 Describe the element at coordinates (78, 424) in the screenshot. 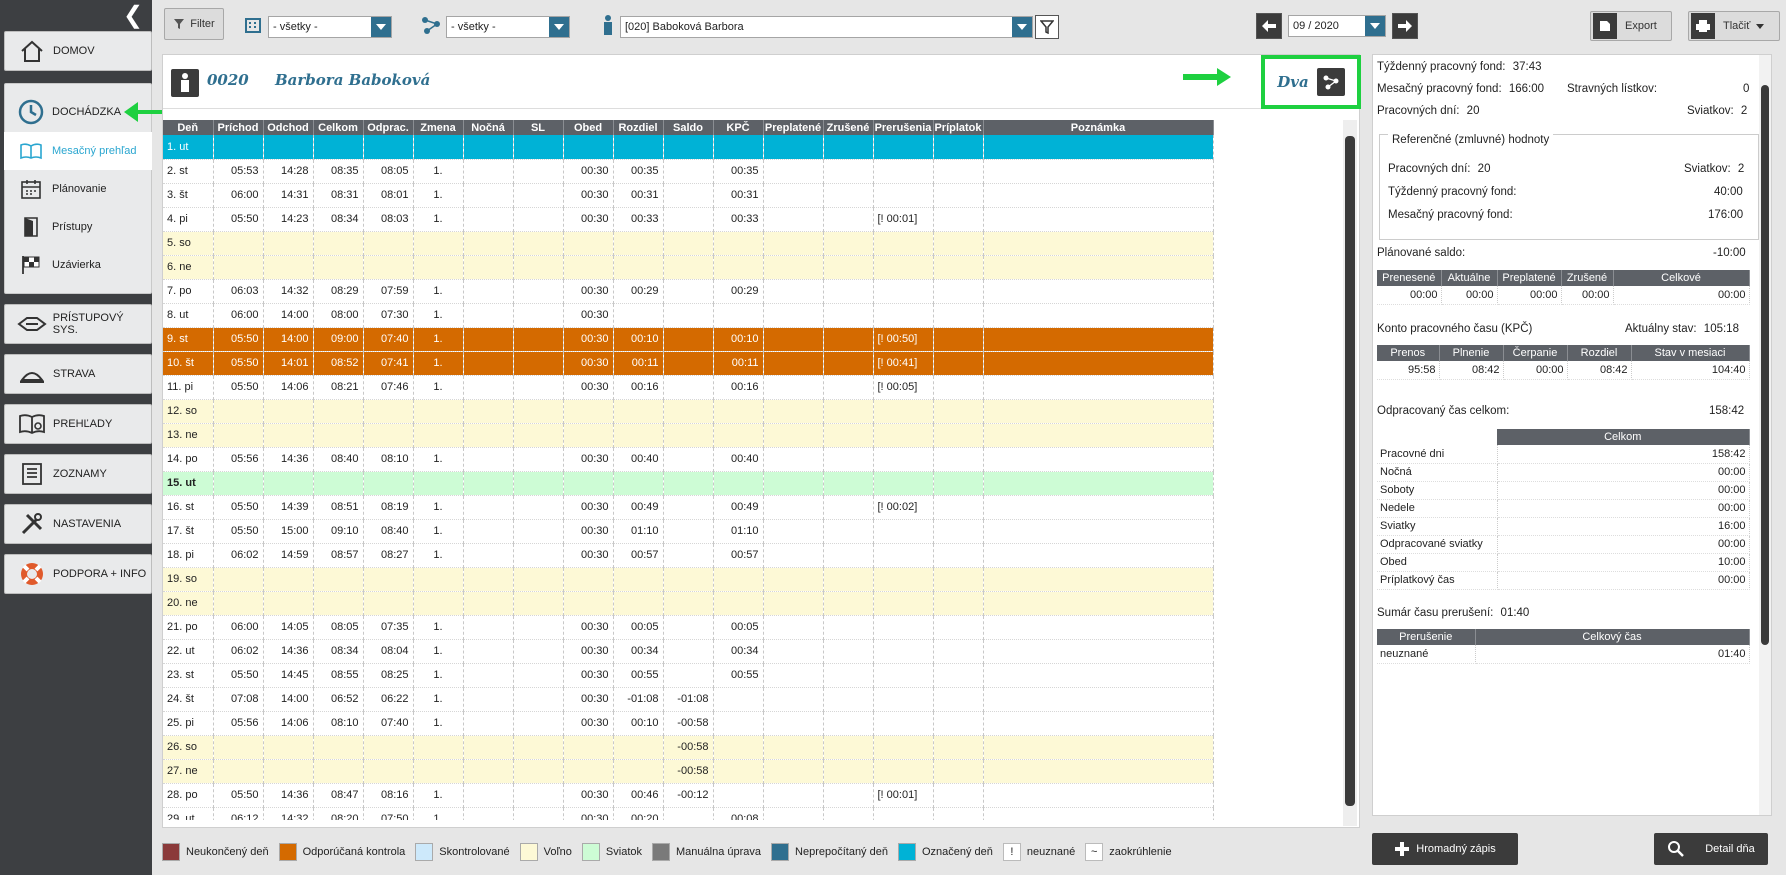

I see `nav-prehlady: PREHĽADY` at that location.